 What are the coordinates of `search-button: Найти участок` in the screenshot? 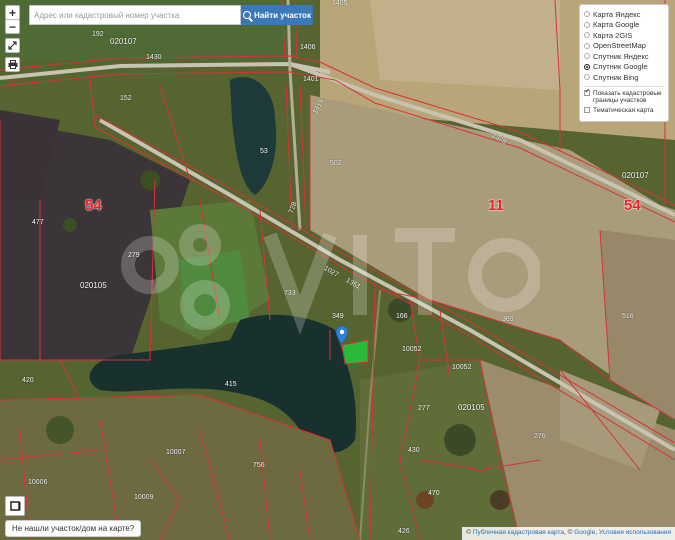 It's located at (277, 15).